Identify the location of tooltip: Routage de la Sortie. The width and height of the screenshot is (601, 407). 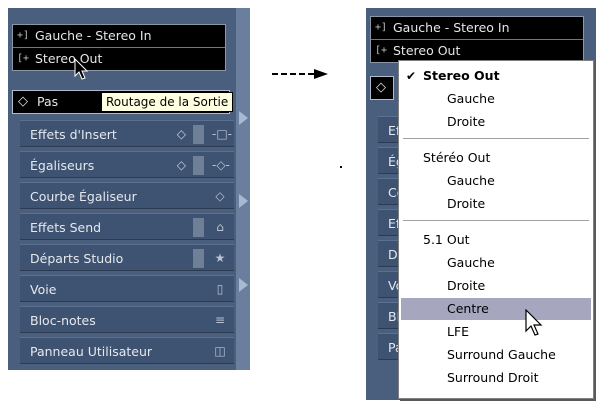
(167, 102).